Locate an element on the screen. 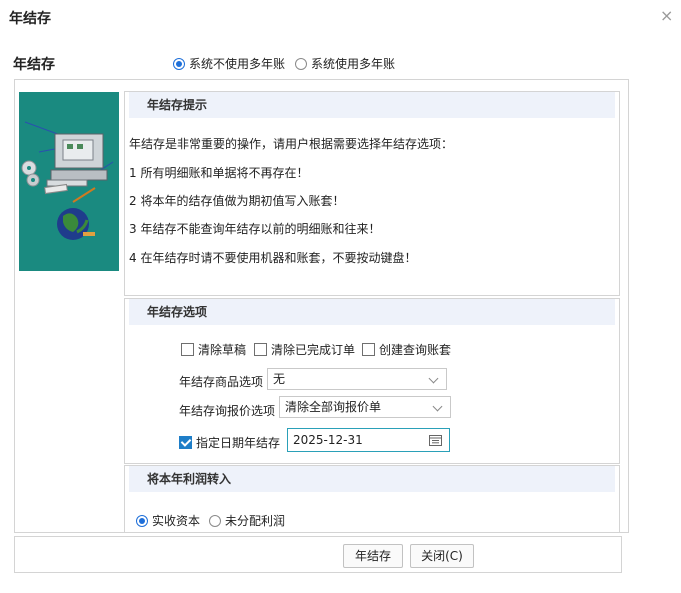 The image size is (681, 593). year-end-button: 年结存 is located at coordinates (373, 556).